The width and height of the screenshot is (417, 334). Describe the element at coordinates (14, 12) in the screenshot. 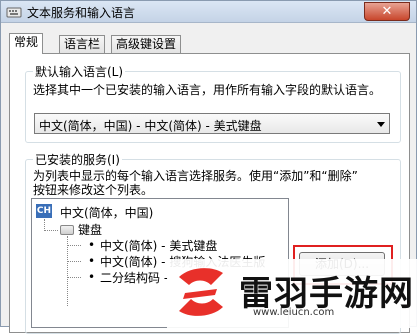

I see `keyboard-app-icon` at that location.